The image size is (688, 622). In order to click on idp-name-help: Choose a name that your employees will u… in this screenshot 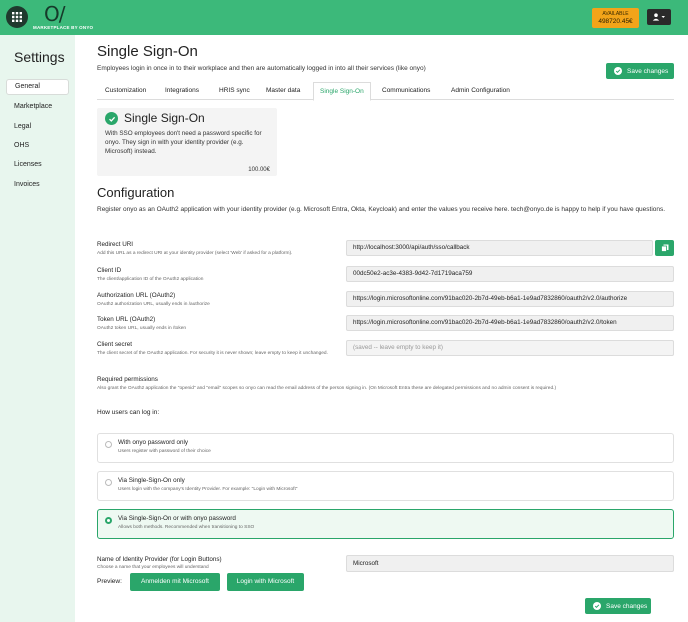, I will do `click(153, 567)`.